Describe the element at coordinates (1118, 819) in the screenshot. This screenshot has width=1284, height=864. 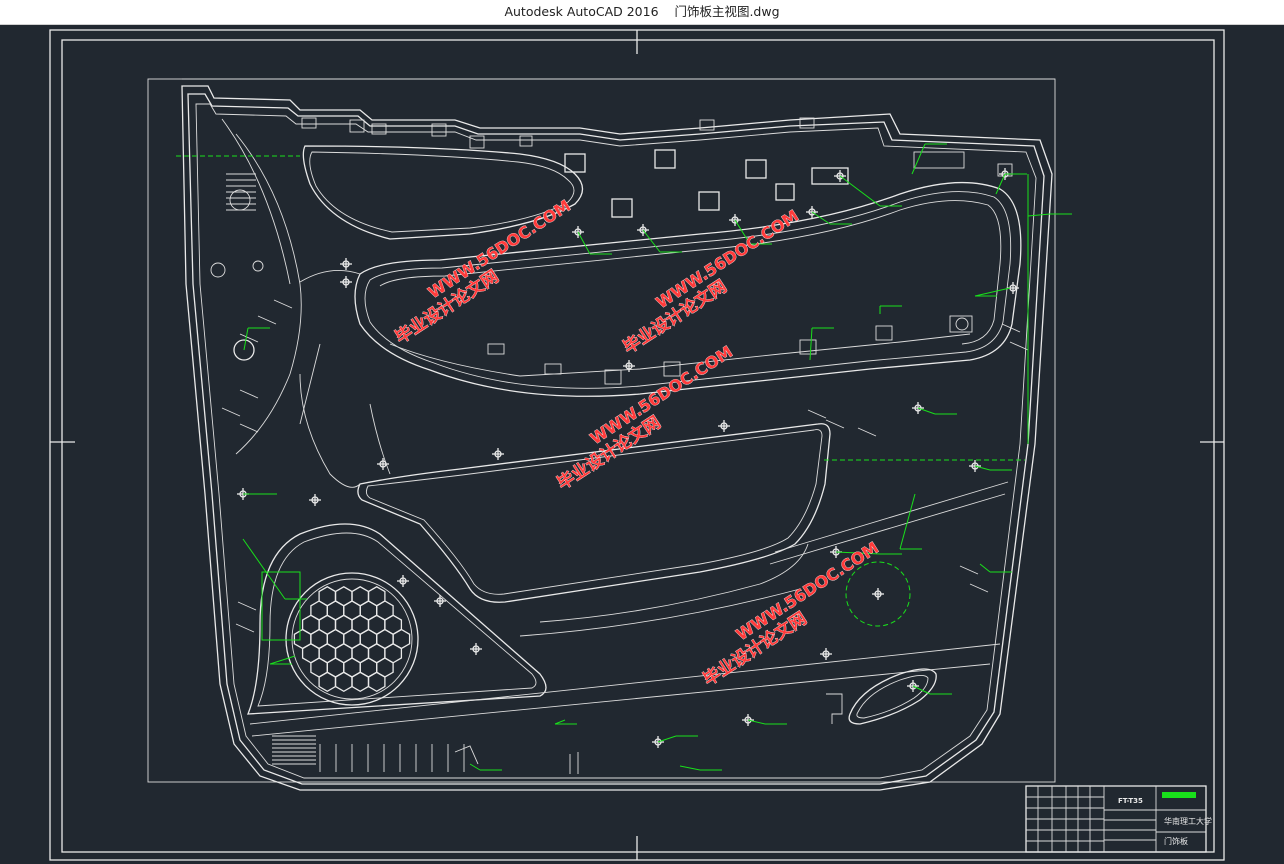
I see `title-block: FT-T35 华南理工大学 门饰板` at that location.